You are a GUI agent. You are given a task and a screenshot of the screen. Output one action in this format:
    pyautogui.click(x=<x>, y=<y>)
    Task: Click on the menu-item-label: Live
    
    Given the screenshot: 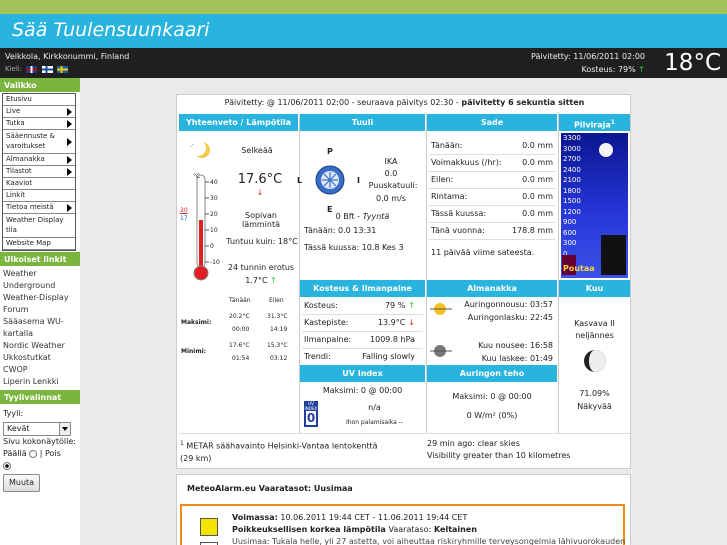 What is the action you would take?
    pyautogui.click(x=13, y=111)
    